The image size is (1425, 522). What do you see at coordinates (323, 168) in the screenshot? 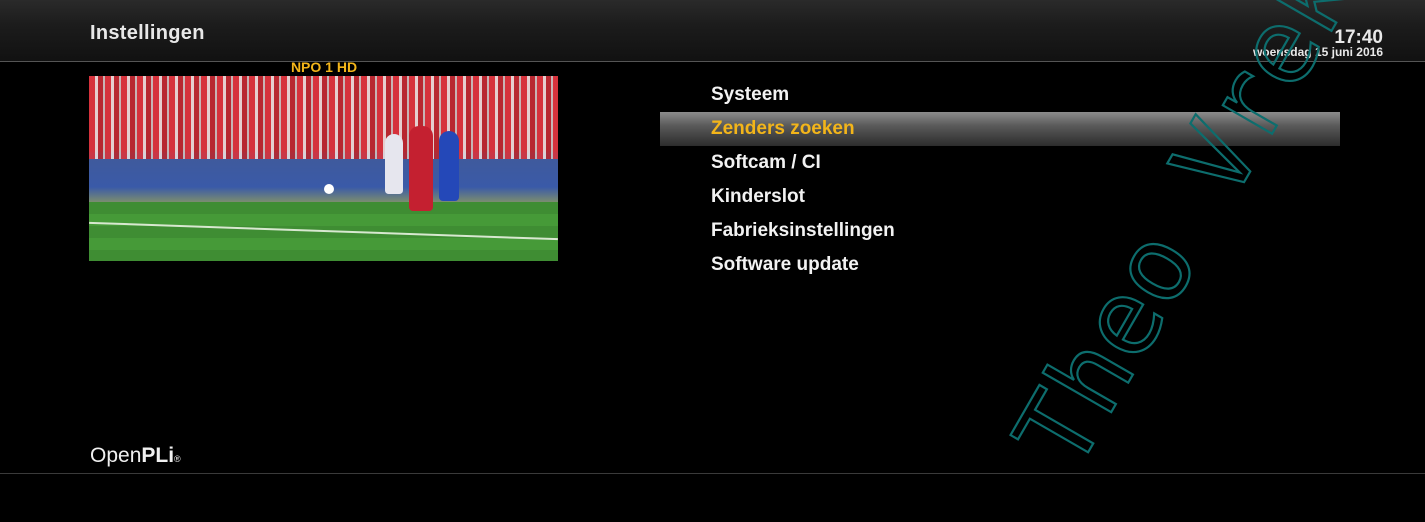
I see `tv-preview` at bounding box center [323, 168].